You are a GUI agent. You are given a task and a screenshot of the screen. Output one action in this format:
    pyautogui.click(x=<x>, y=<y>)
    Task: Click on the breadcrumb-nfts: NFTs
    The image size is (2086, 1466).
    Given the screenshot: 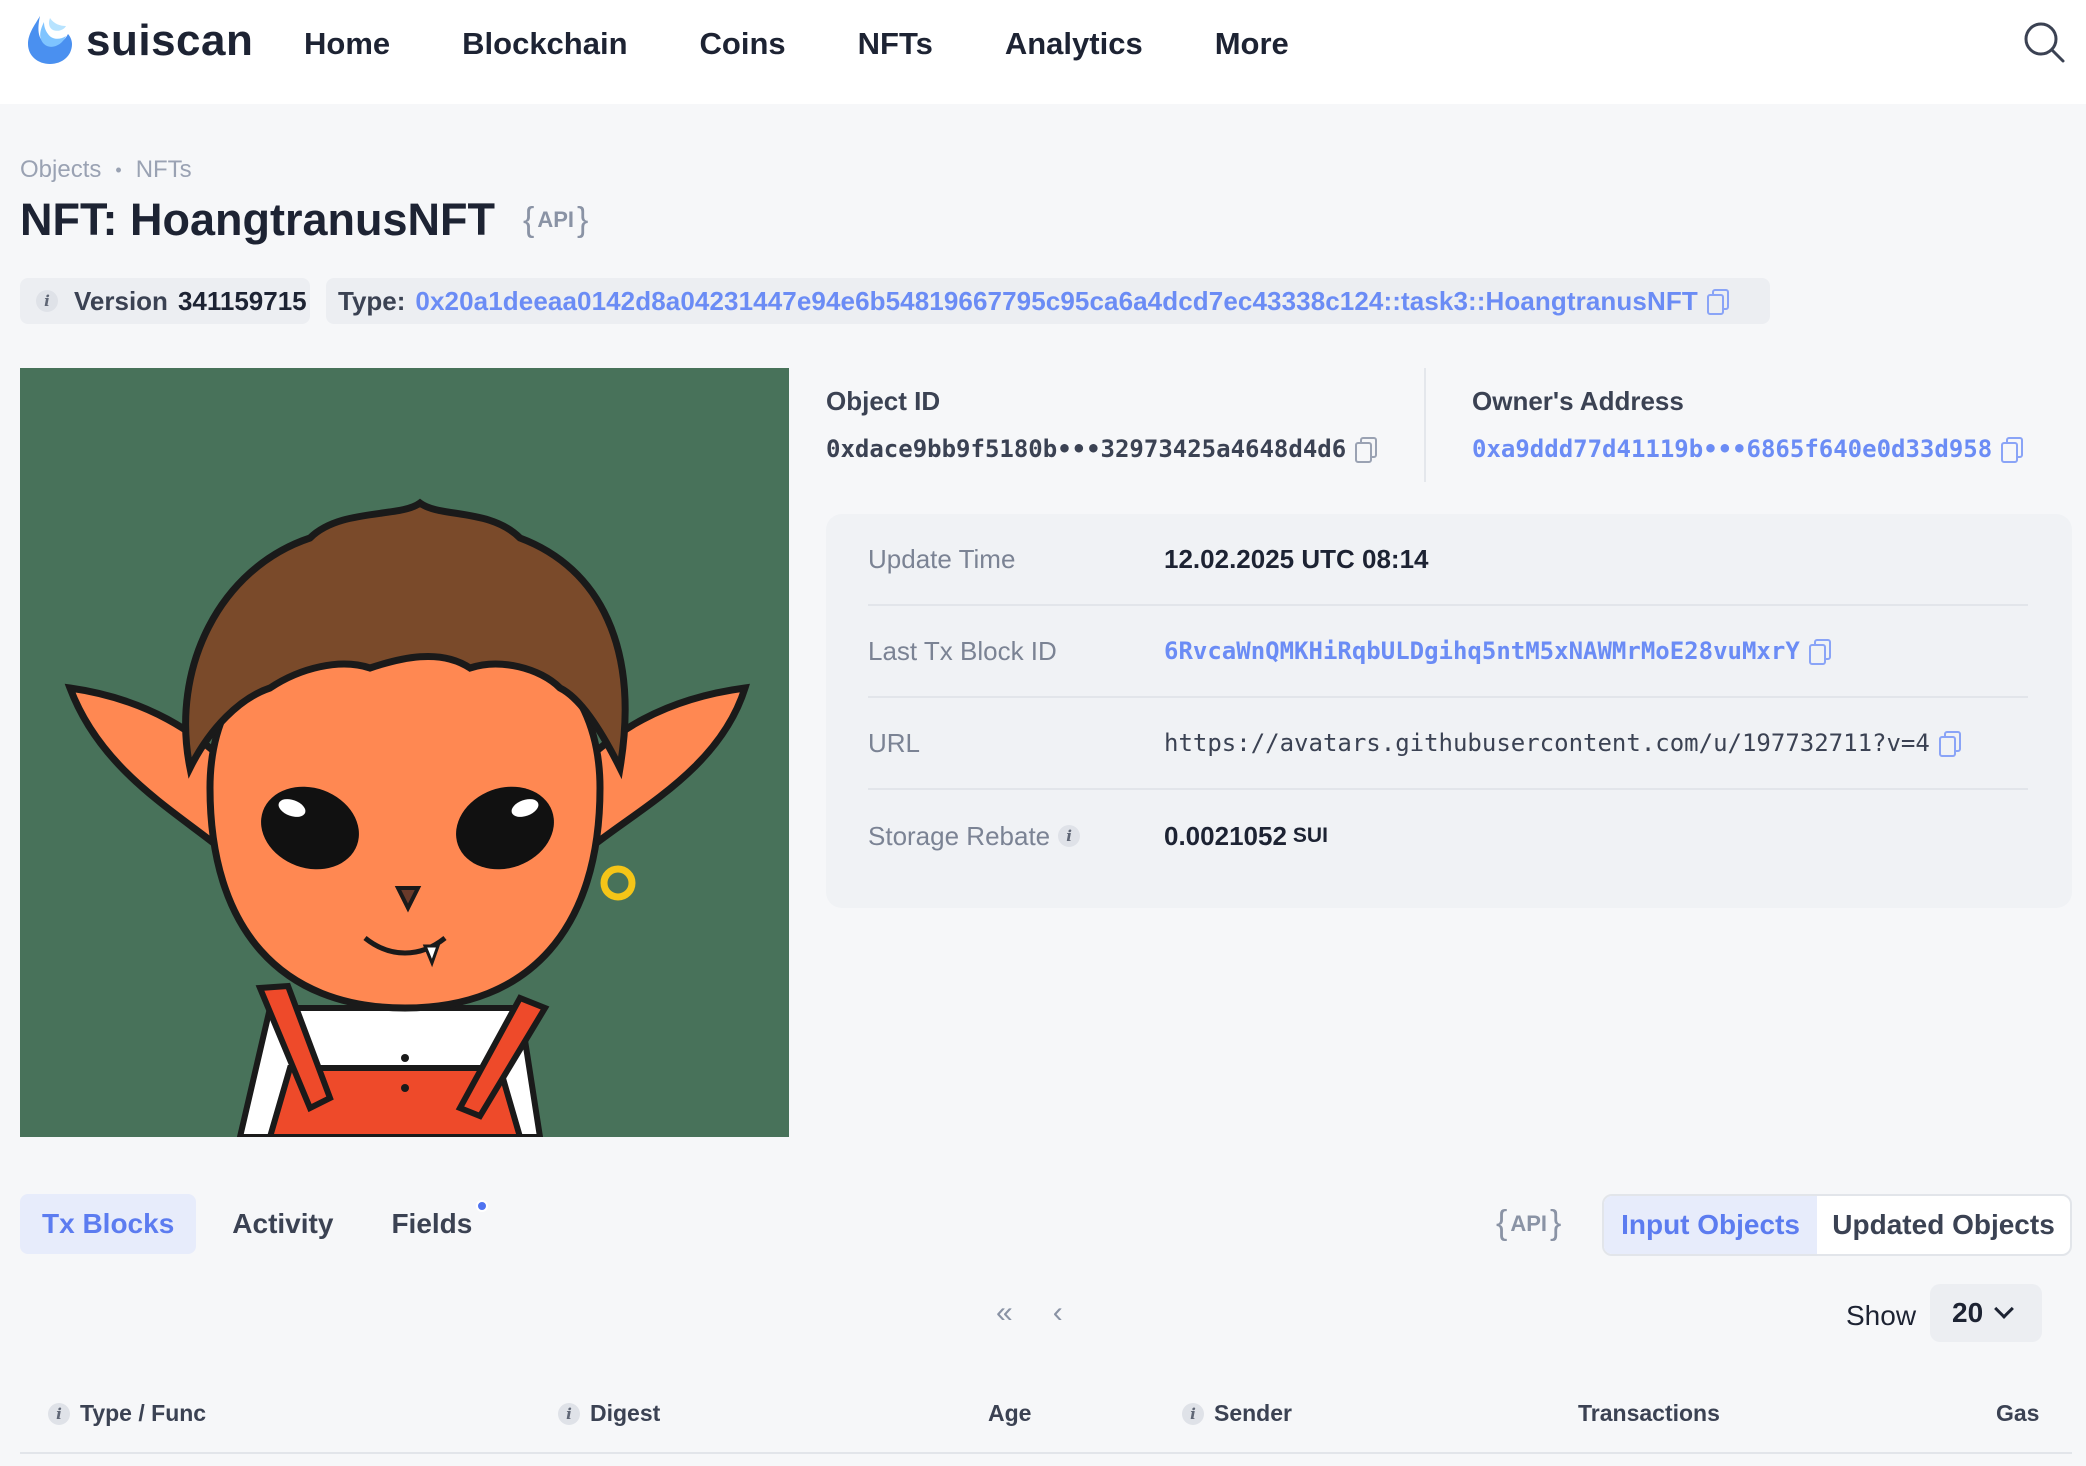 What is the action you would take?
    pyautogui.click(x=164, y=170)
    